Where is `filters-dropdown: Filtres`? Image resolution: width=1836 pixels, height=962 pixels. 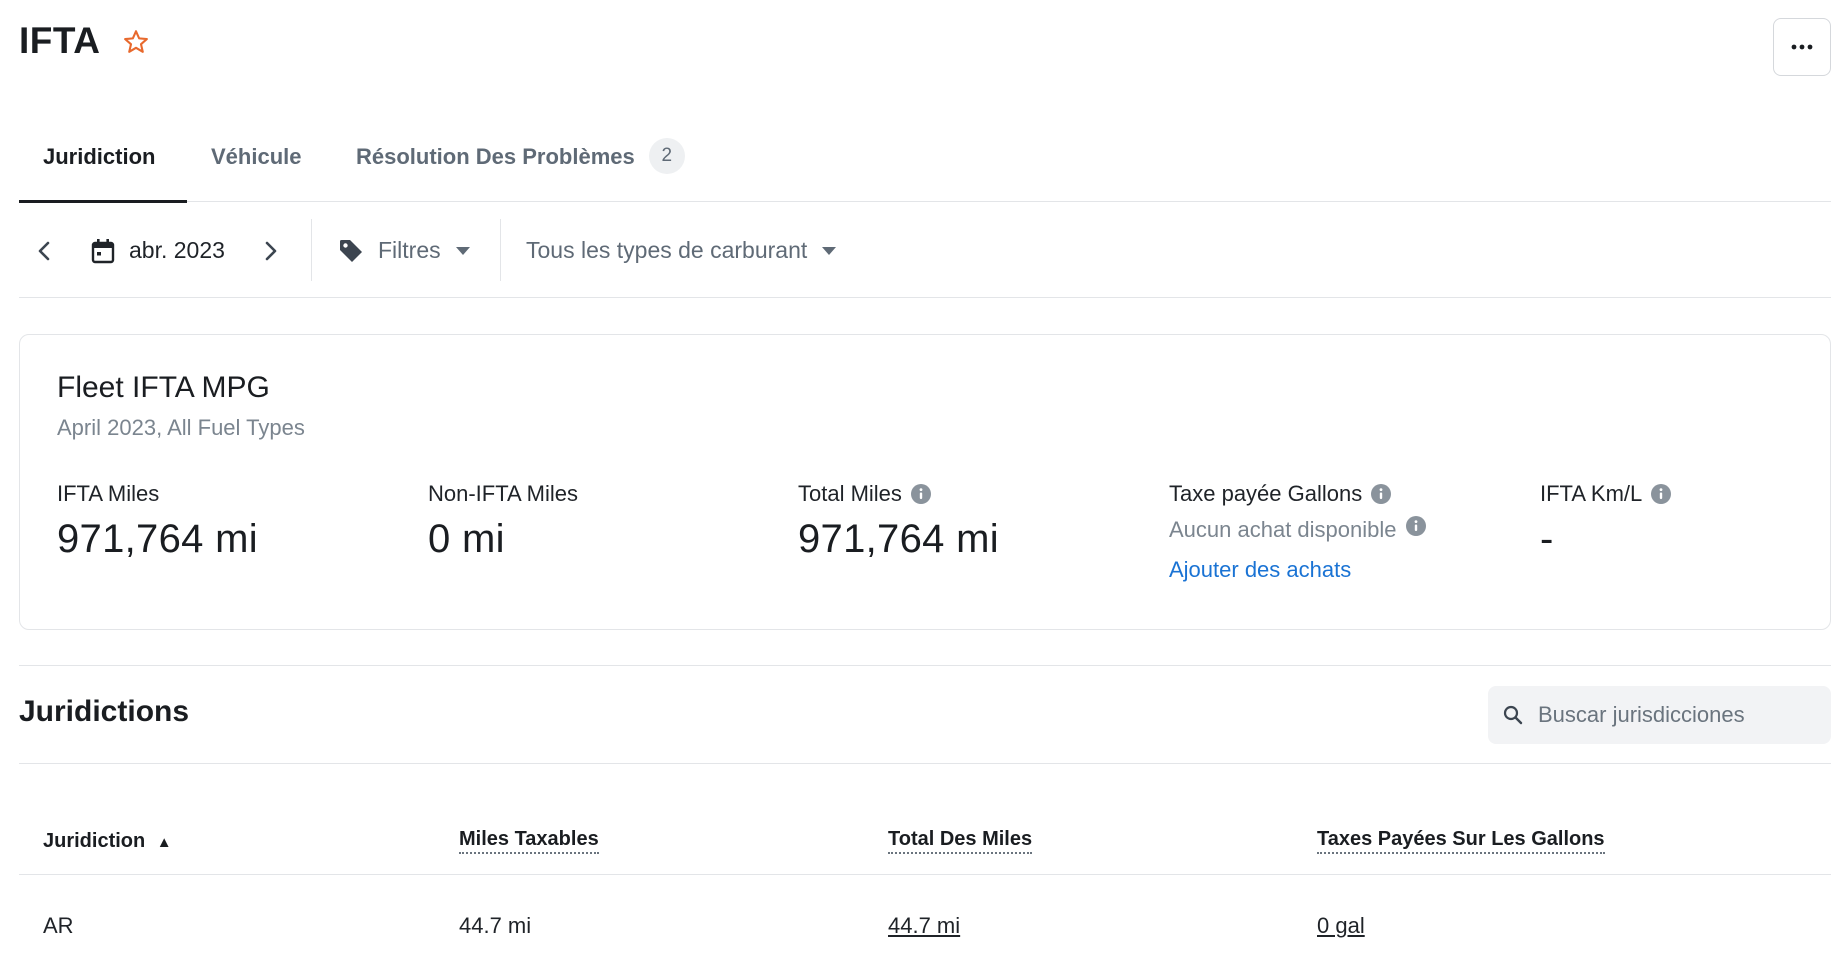
filters-dropdown: Filtres is located at coordinates (404, 250).